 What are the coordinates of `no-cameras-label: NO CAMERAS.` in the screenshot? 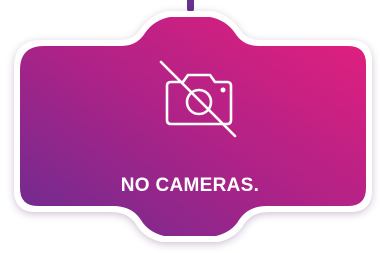 It's located at (190, 185).